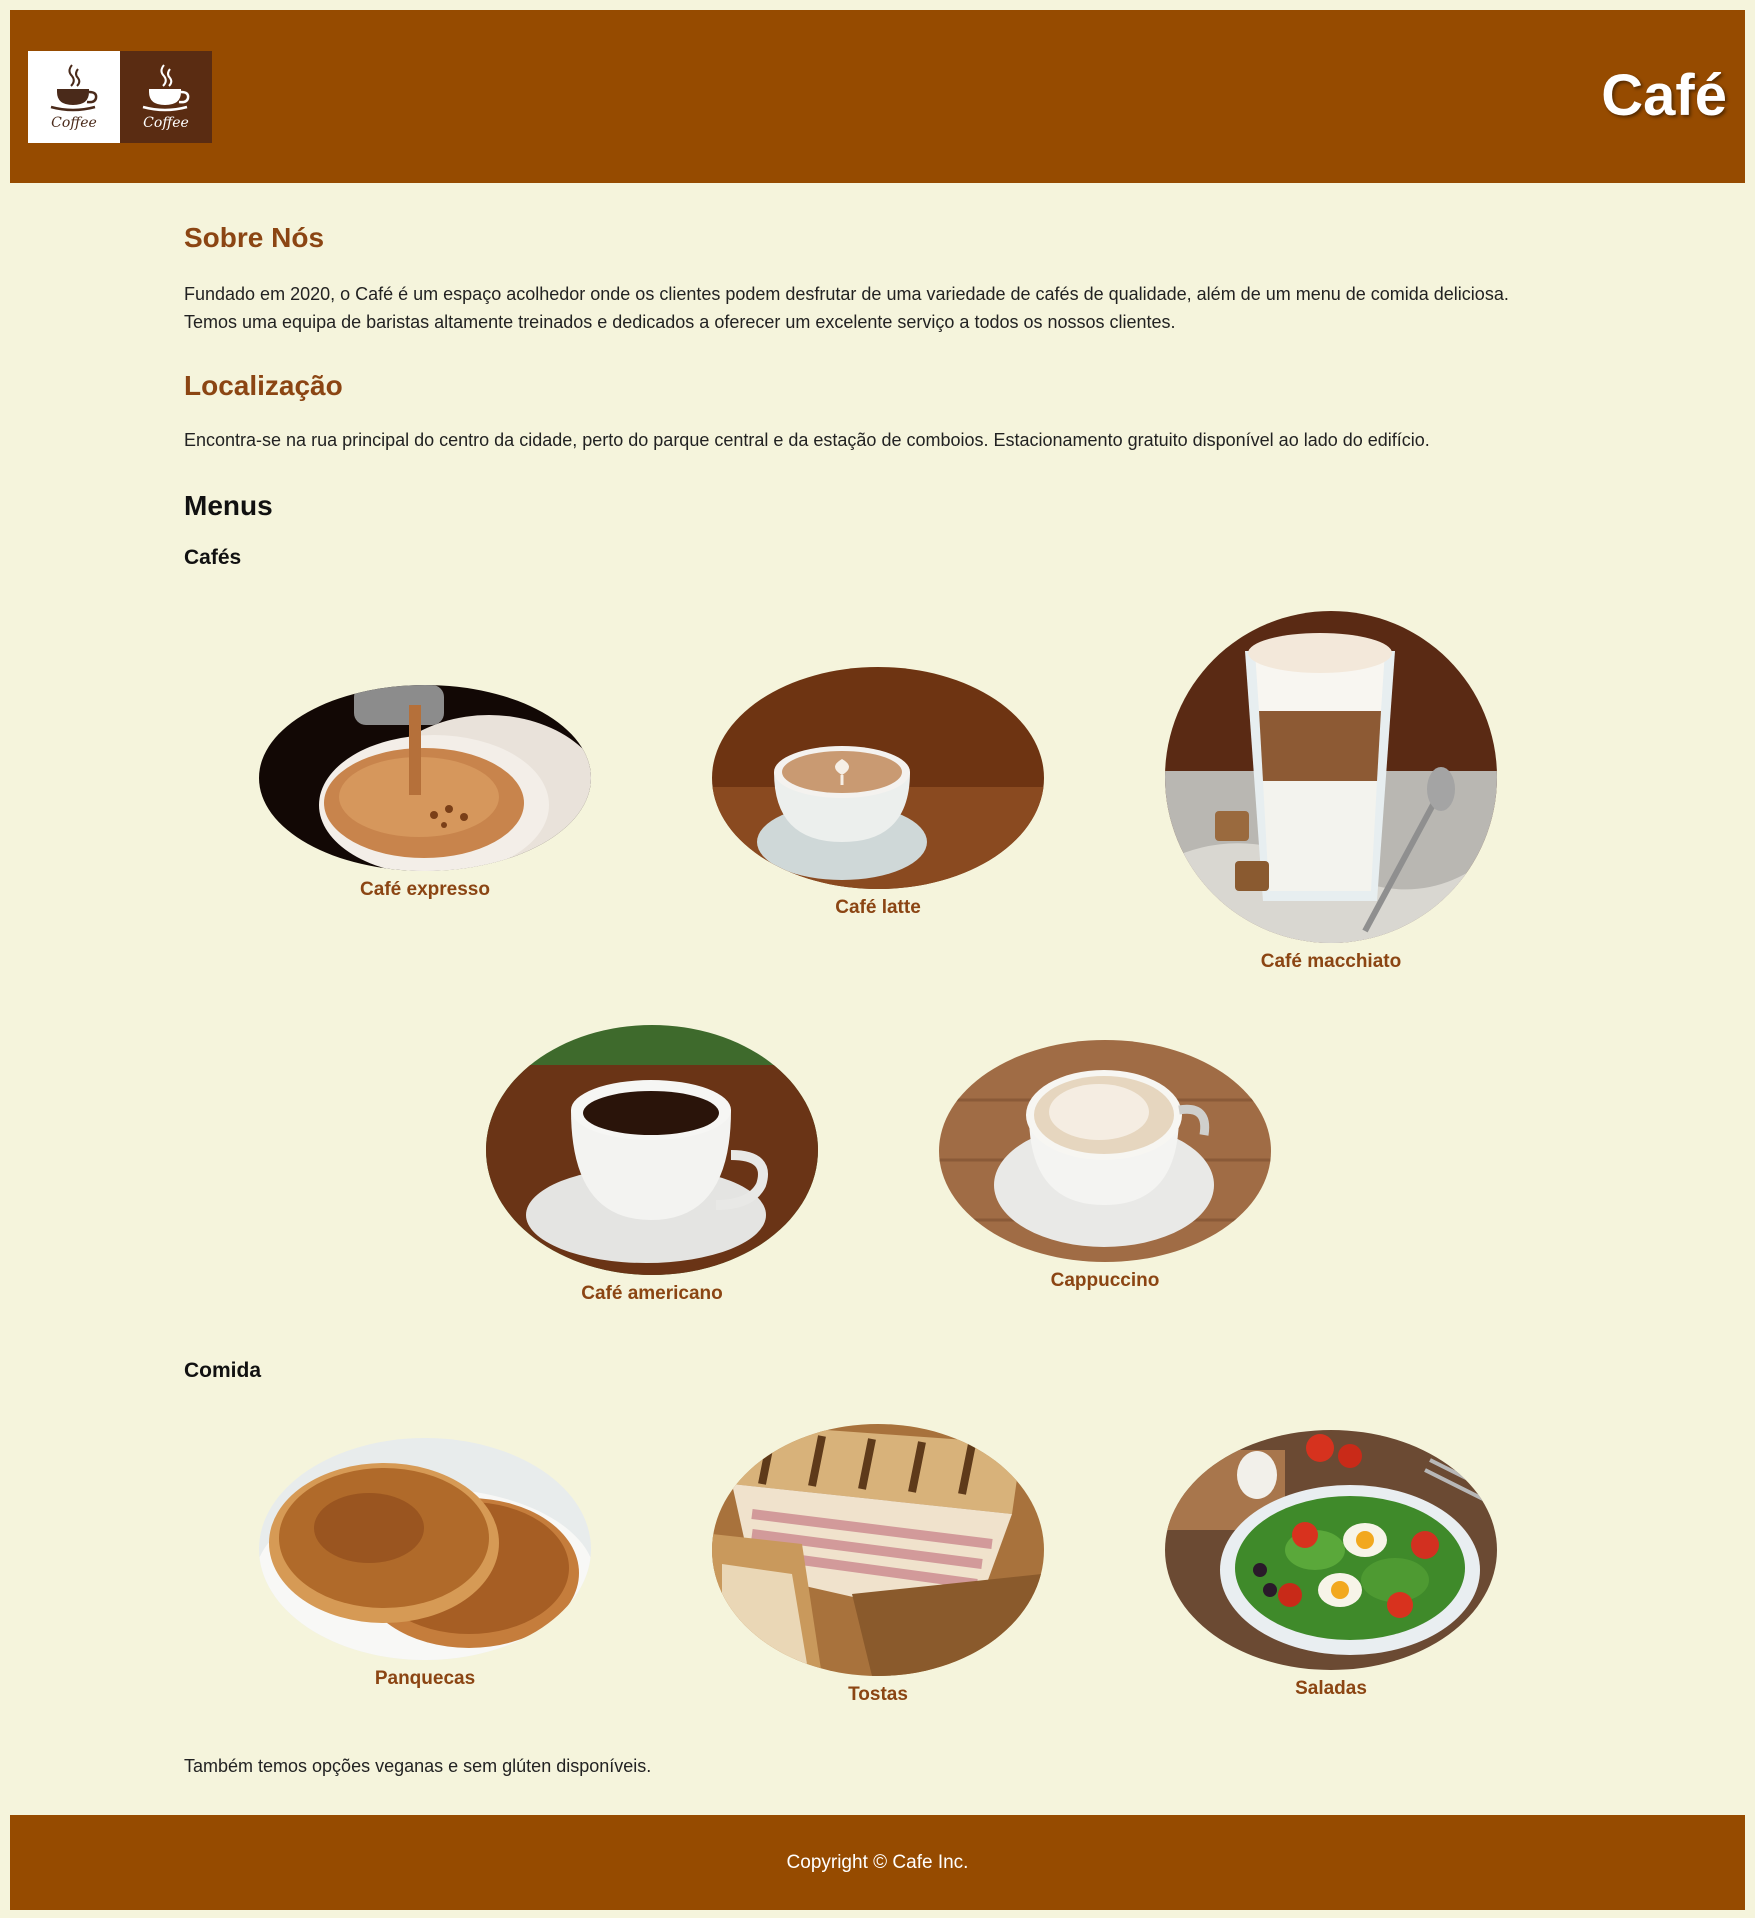 This screenshot has width=1755, height=1918. What do you see at coordinates (223, 1370) in the screenshot?
I see `food-heading: Comida` at bounding box center [223, 1370].